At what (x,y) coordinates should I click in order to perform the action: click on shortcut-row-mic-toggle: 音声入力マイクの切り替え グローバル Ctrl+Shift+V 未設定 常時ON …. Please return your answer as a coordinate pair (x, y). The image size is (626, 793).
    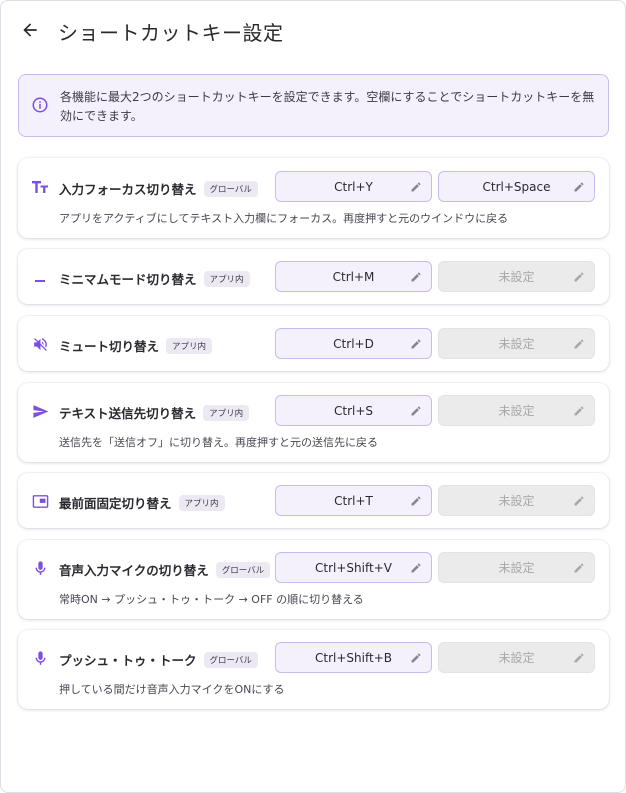
    Looking at the image, I should click on (313, 579).